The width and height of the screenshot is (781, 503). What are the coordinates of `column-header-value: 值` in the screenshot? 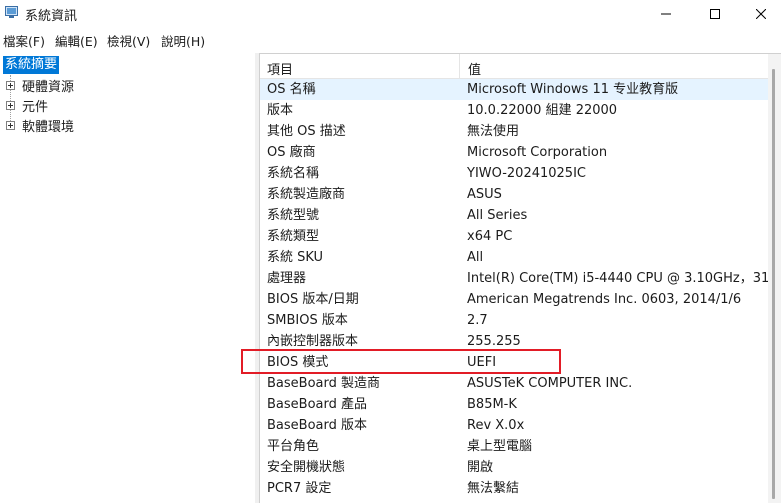 It's located at (474, 68).